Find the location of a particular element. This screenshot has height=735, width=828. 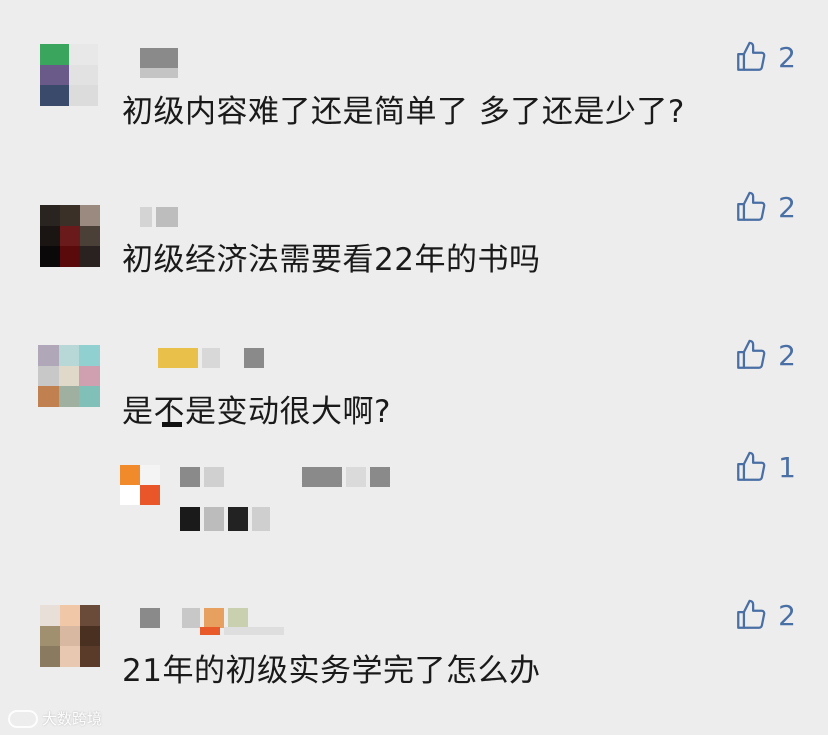

like-count: 1 is located at coordinates (787, 467).